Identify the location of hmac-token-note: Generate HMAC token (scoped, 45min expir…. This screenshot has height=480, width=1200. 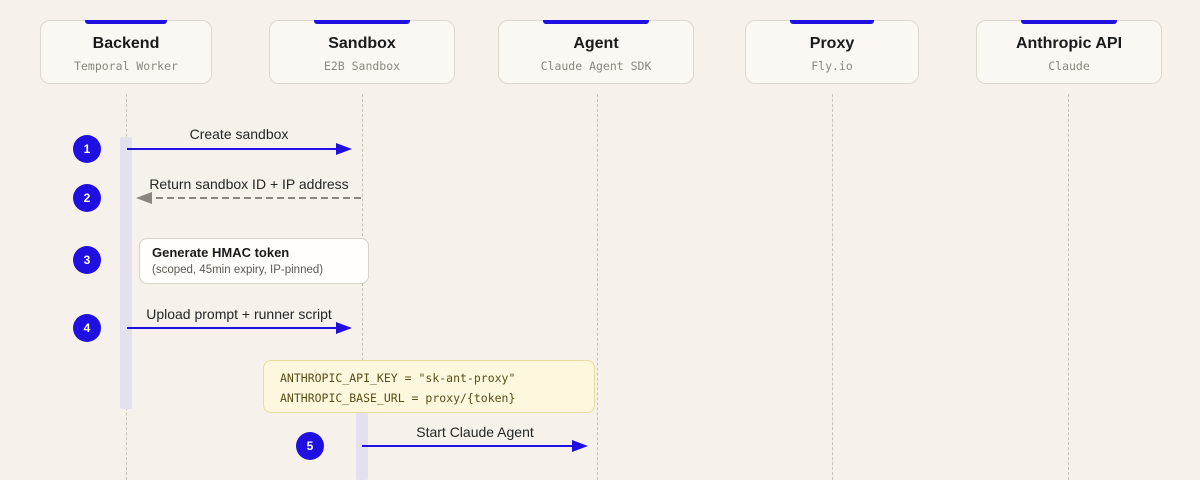
(254, 261).